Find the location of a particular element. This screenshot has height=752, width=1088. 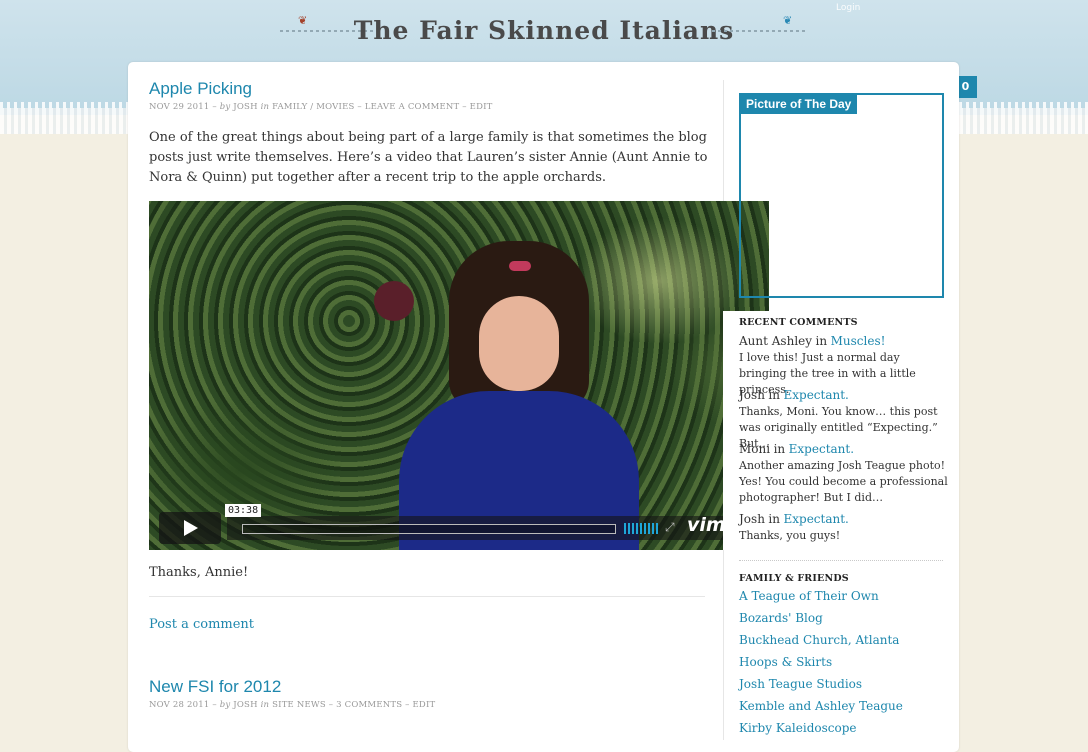

picture-of-the-day-title: Picture of The Day is located at coordinates (799, 104).